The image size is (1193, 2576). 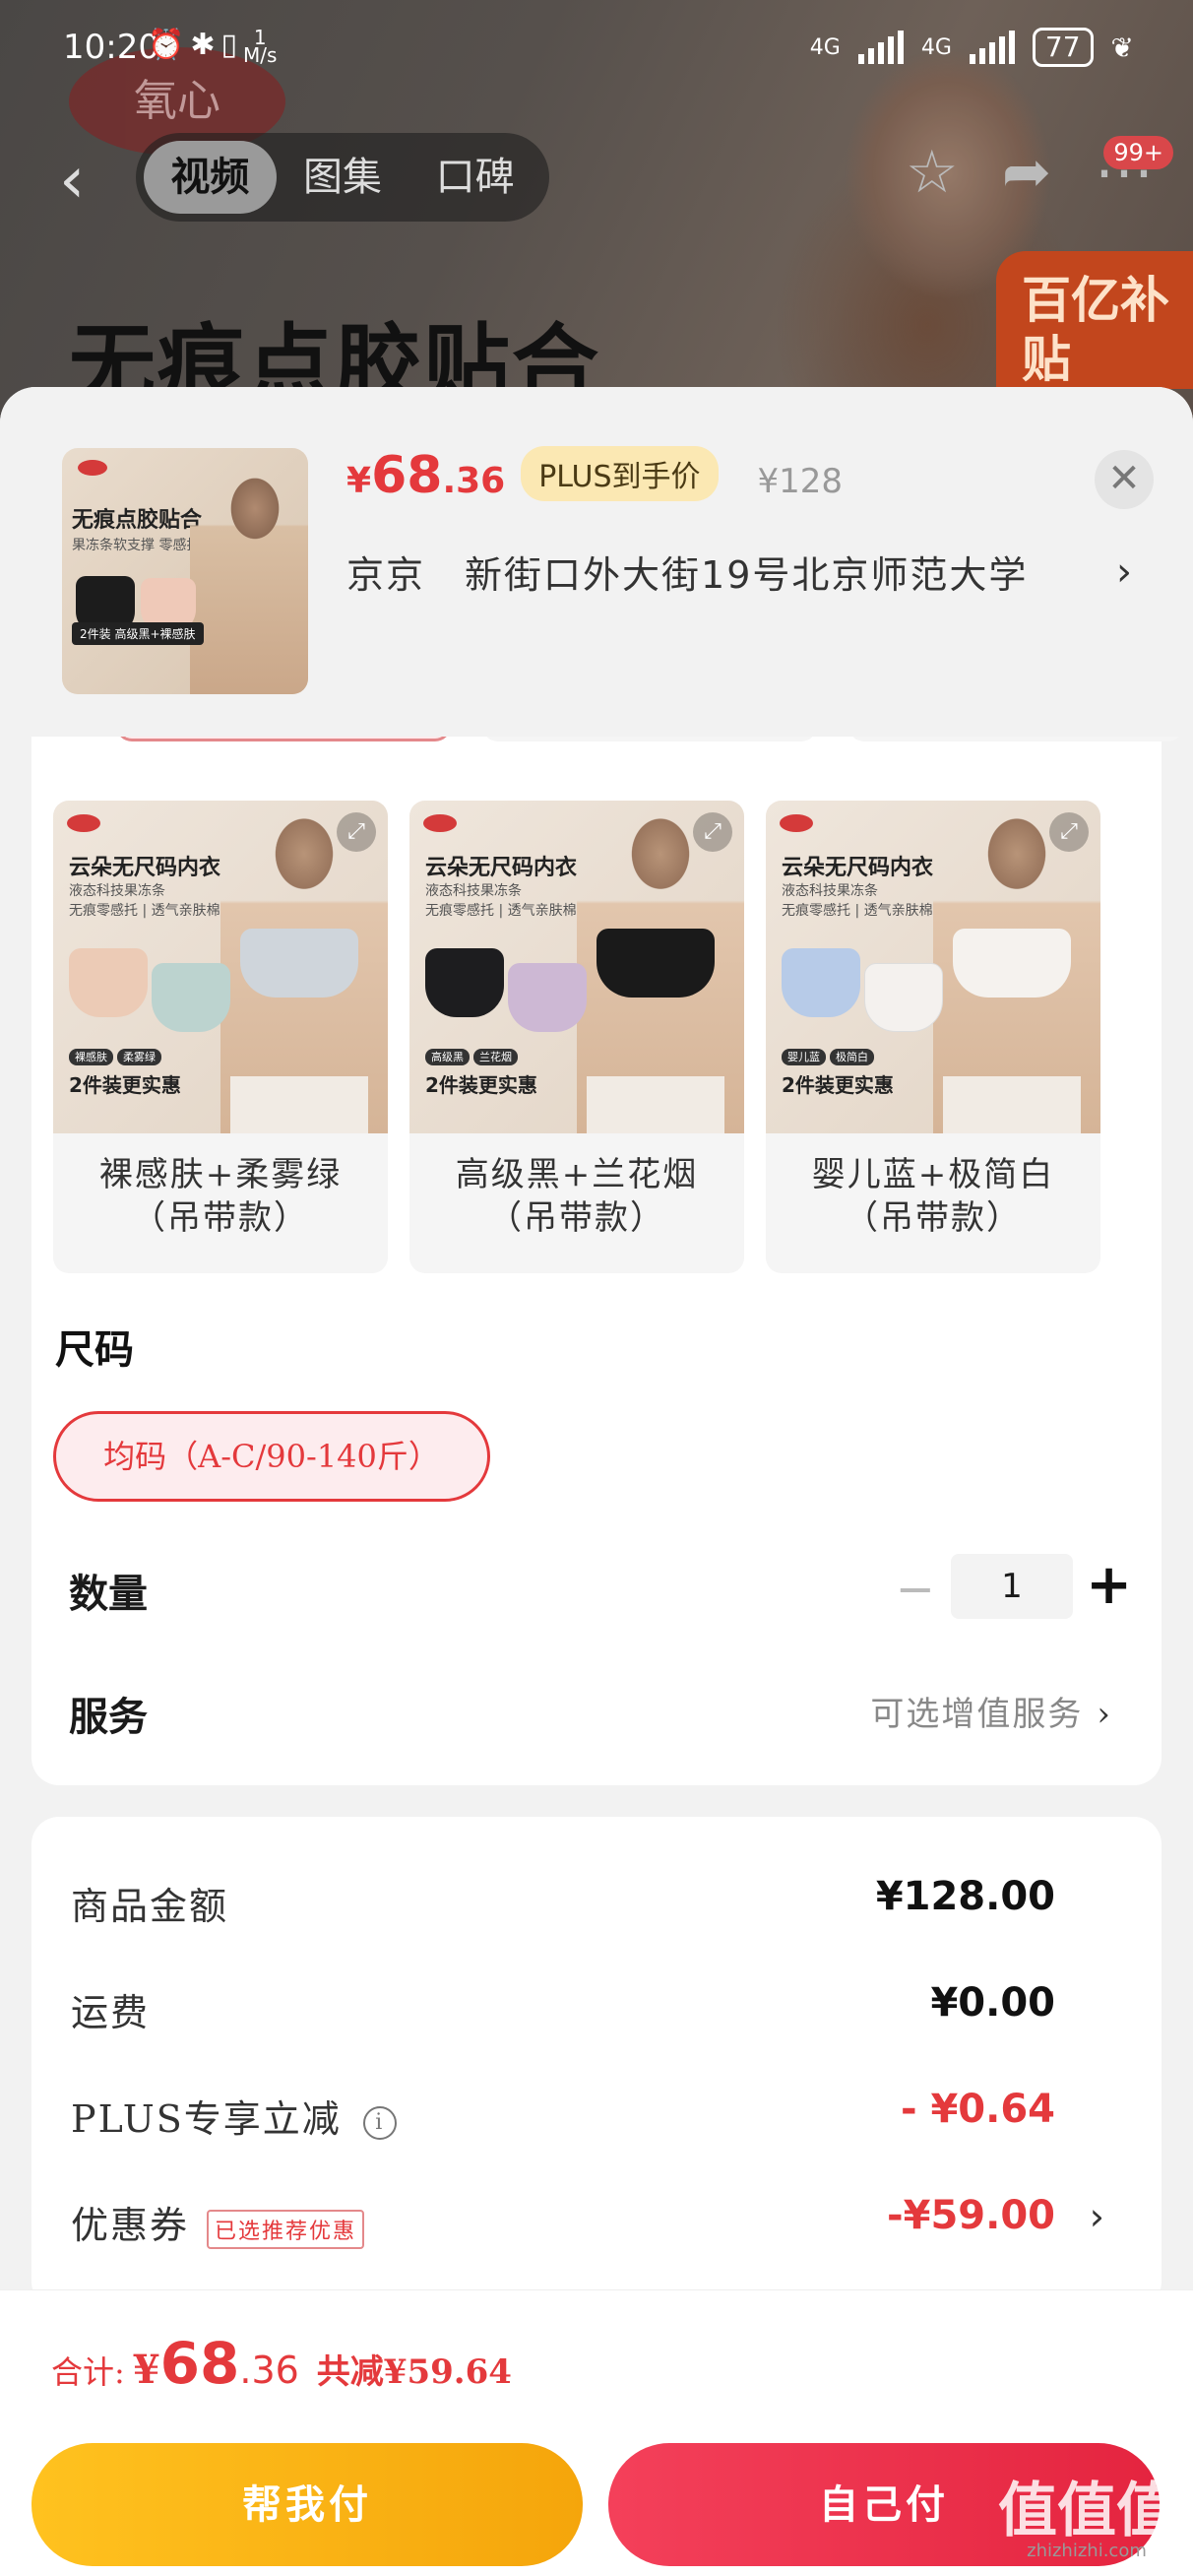 What do you see at coordinates (620, 473) in the screenshot?
I see `plus-price-tag: PLUS到手价` at bounding box center [620, 473].